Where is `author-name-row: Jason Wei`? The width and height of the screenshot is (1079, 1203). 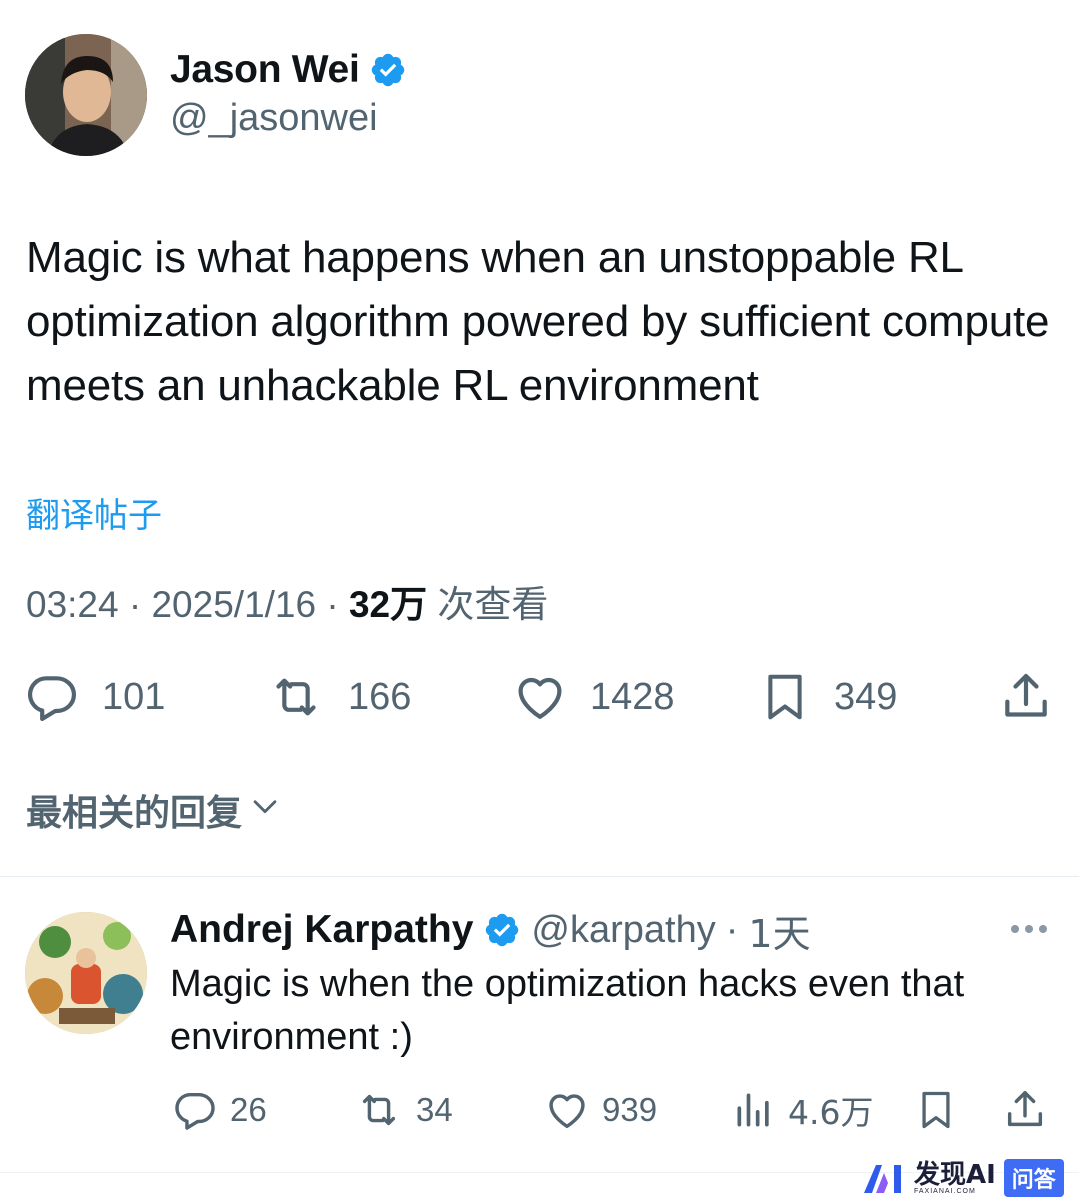
author-name-row: Jason Wei is located at coordinates (288, 70).